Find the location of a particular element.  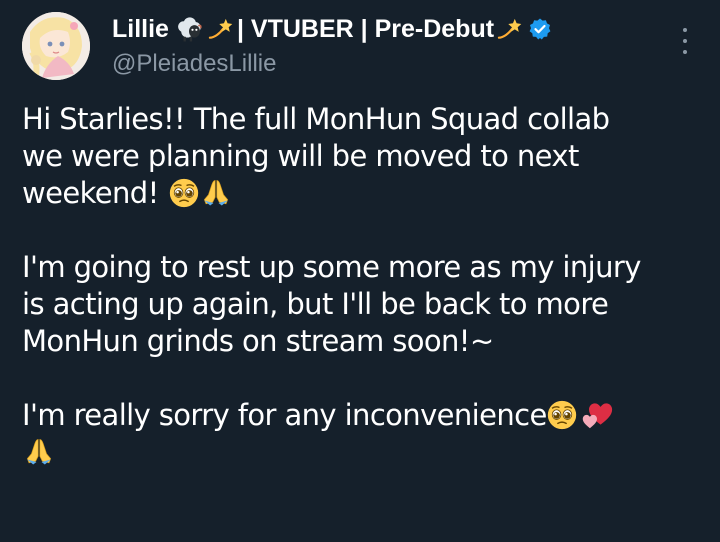

tweet-line-text: I'm really sorry for any inconvenience is located at coordinates (284, 415).